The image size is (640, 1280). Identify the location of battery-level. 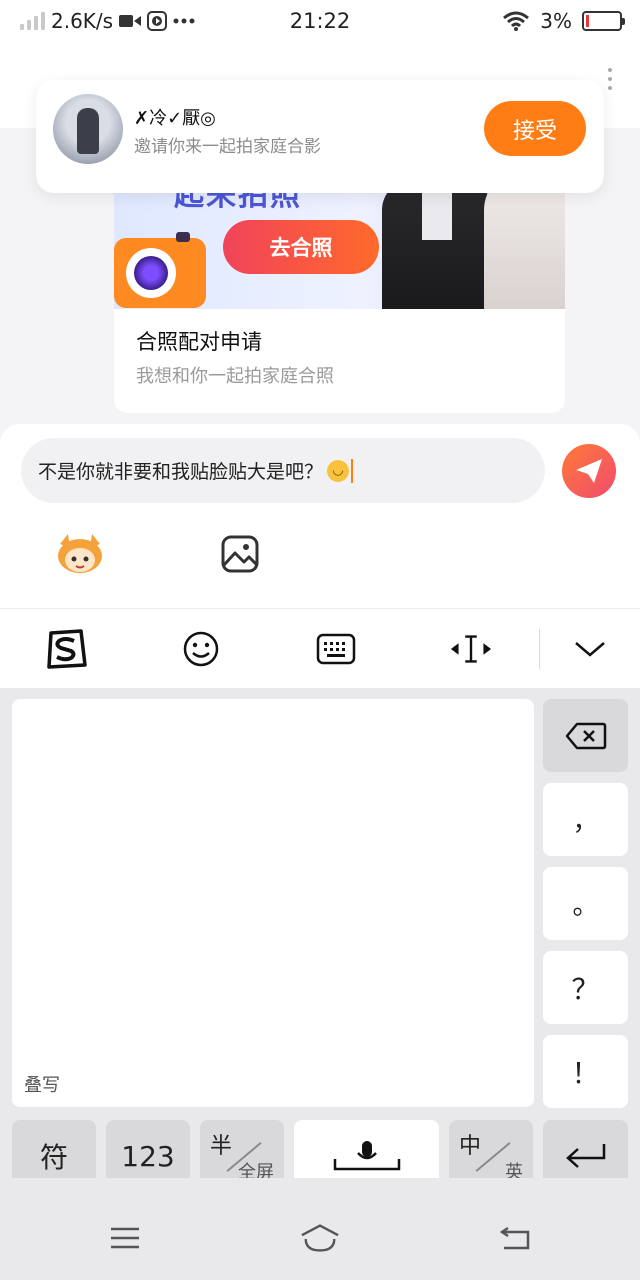
(587, 21).